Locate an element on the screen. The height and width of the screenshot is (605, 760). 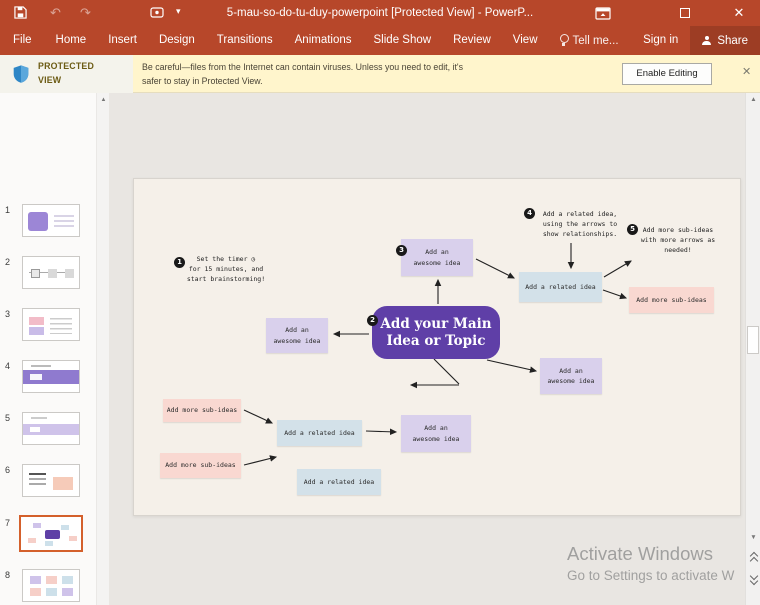
slide-number: 6 is located at coordinates (7, 470).